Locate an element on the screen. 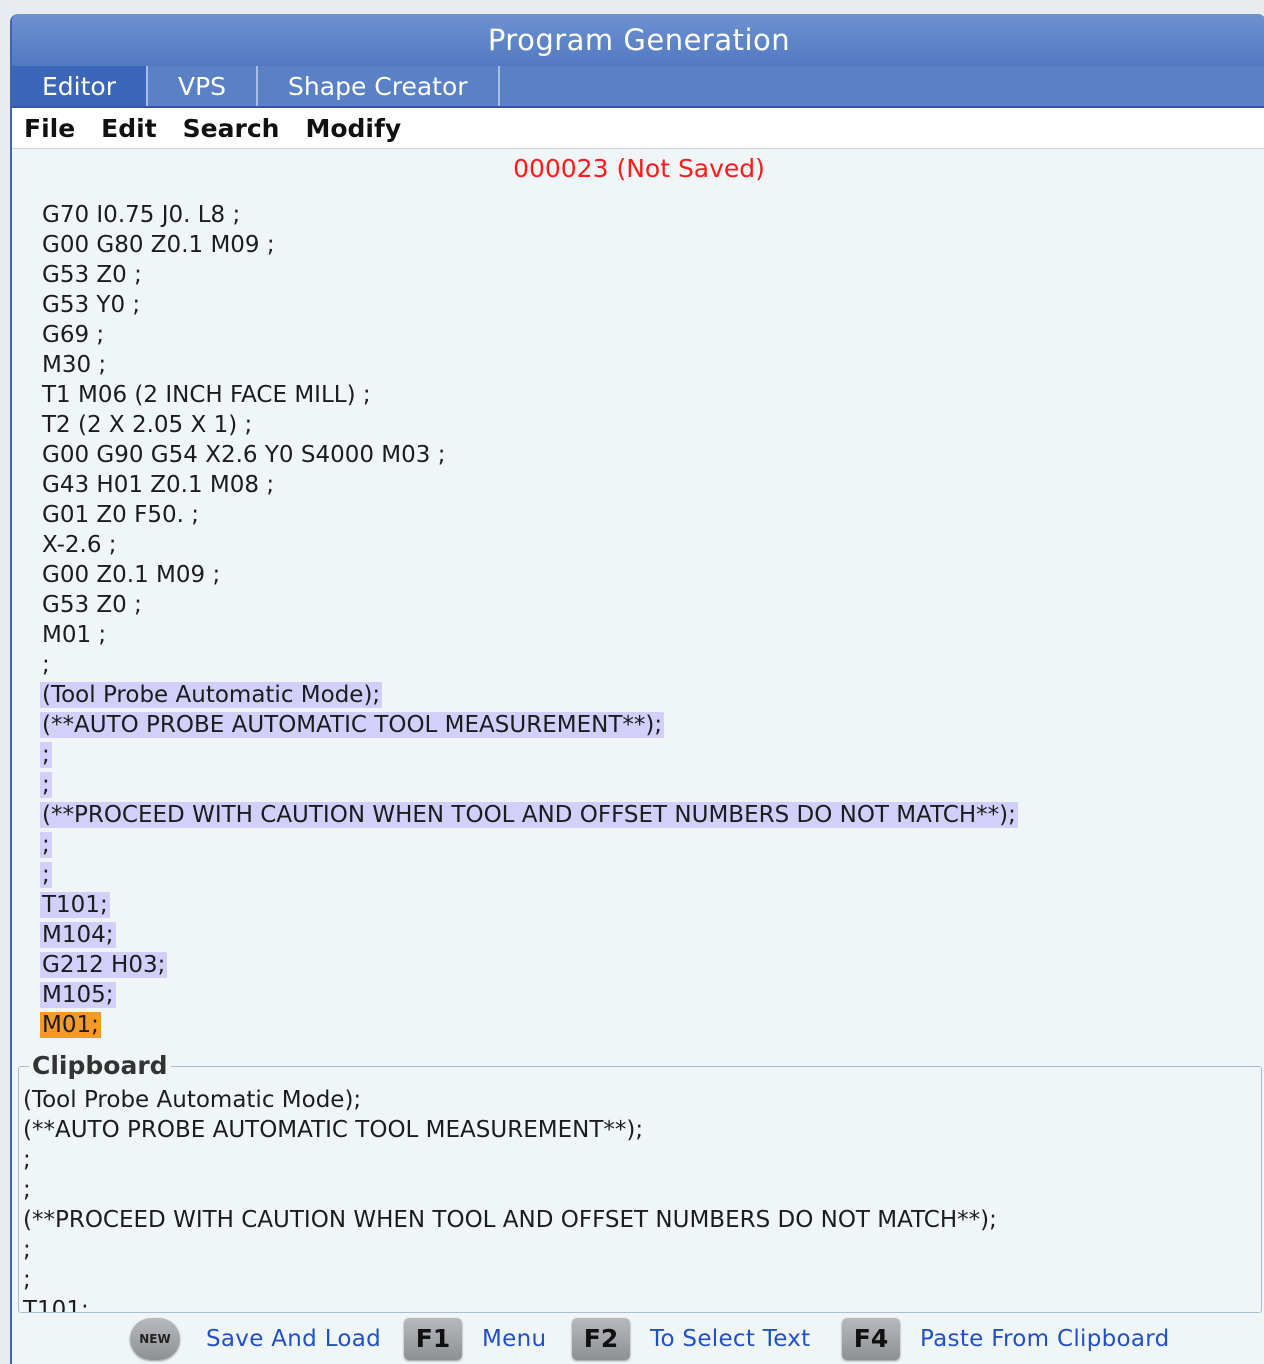  code-line: M104; is located at coordinates (650, 935).